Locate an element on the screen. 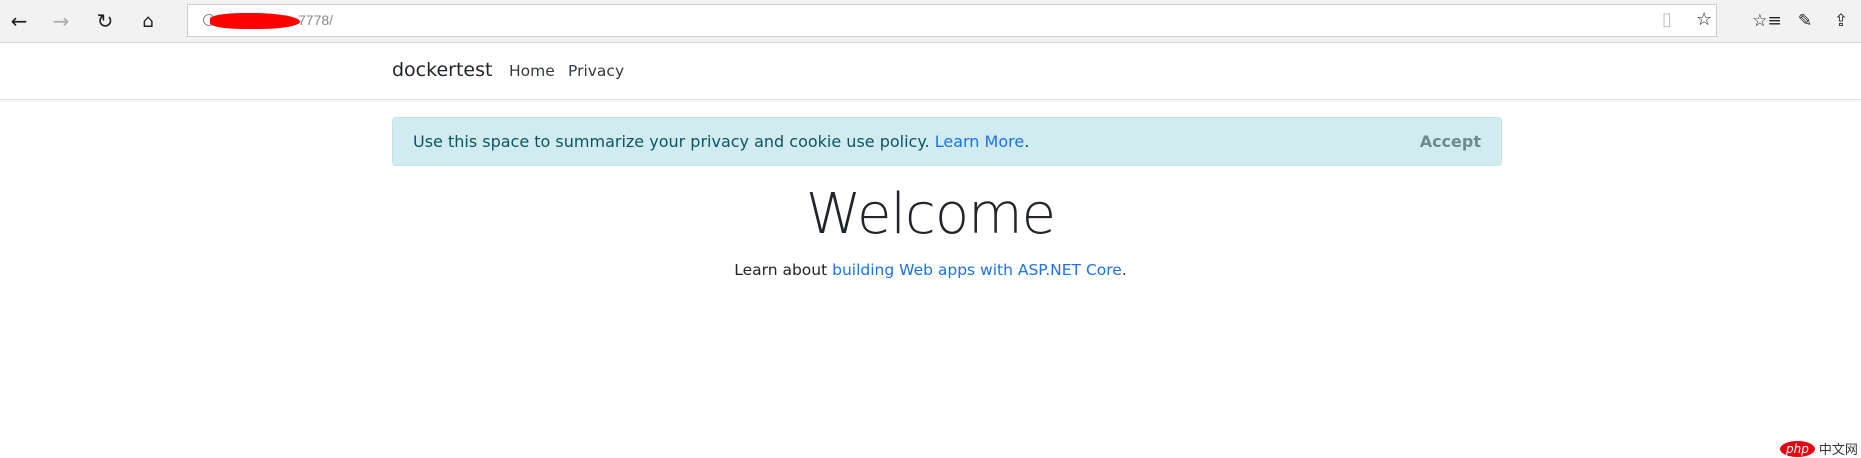 This screenshot has width=1861, height=458. home-icon: ⌂ is located at coordinates (148, 21).